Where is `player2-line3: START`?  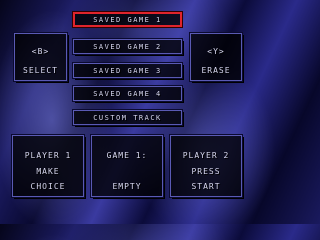 player2-line3: START is located at coordinates (206, 186).